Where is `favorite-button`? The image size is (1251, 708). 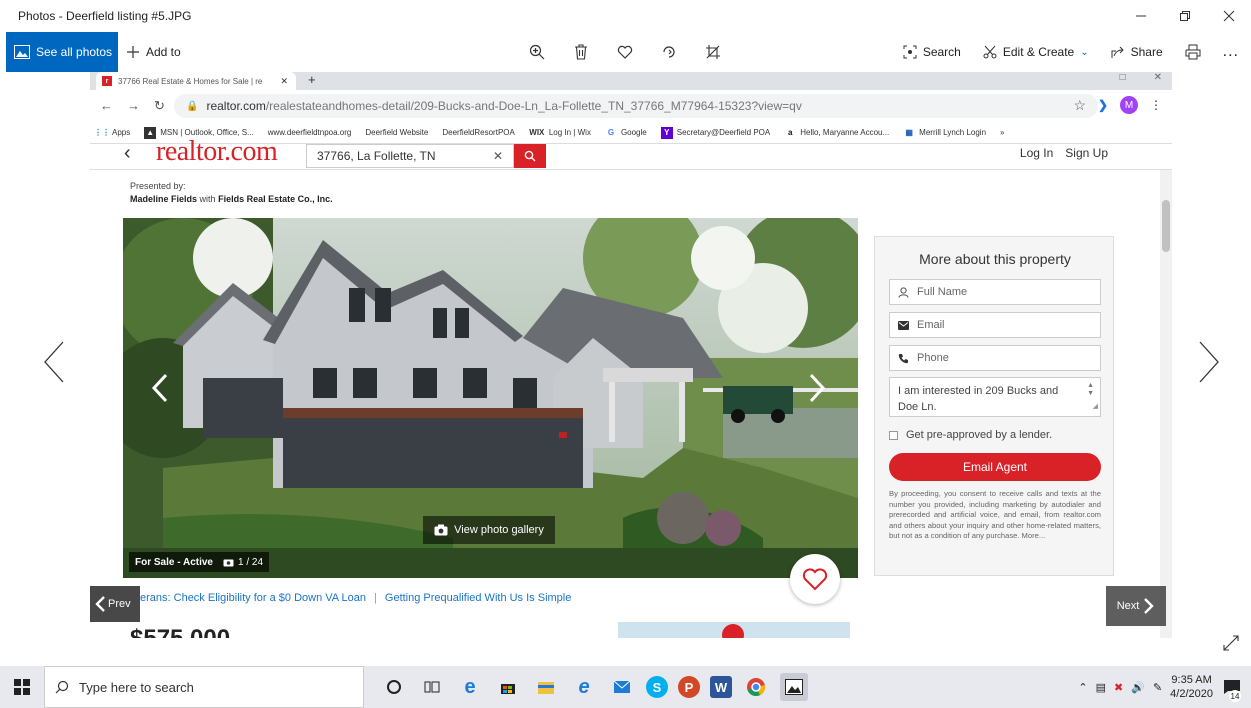
favorite-button is located at coordinates (625, 52).